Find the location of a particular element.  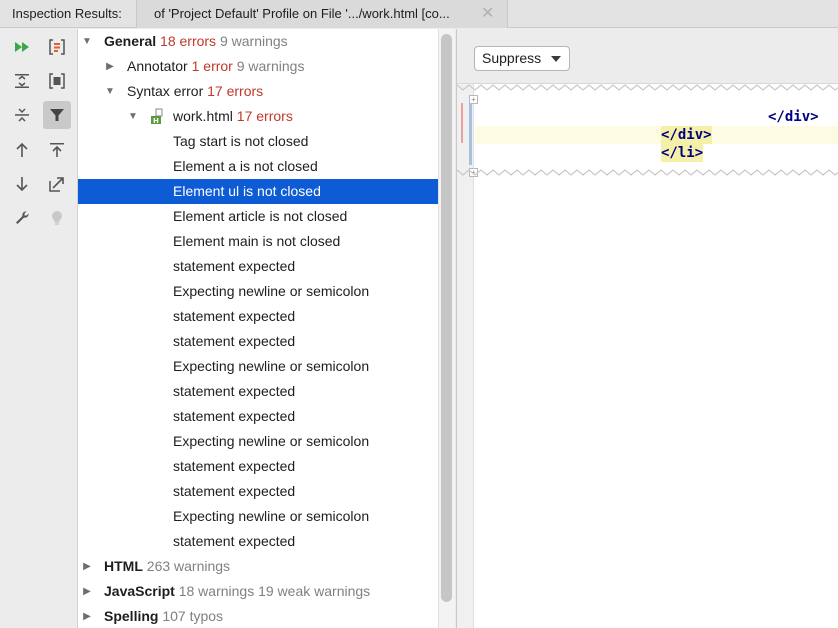

inspection-toolbar is located at coordinates (39, 328).